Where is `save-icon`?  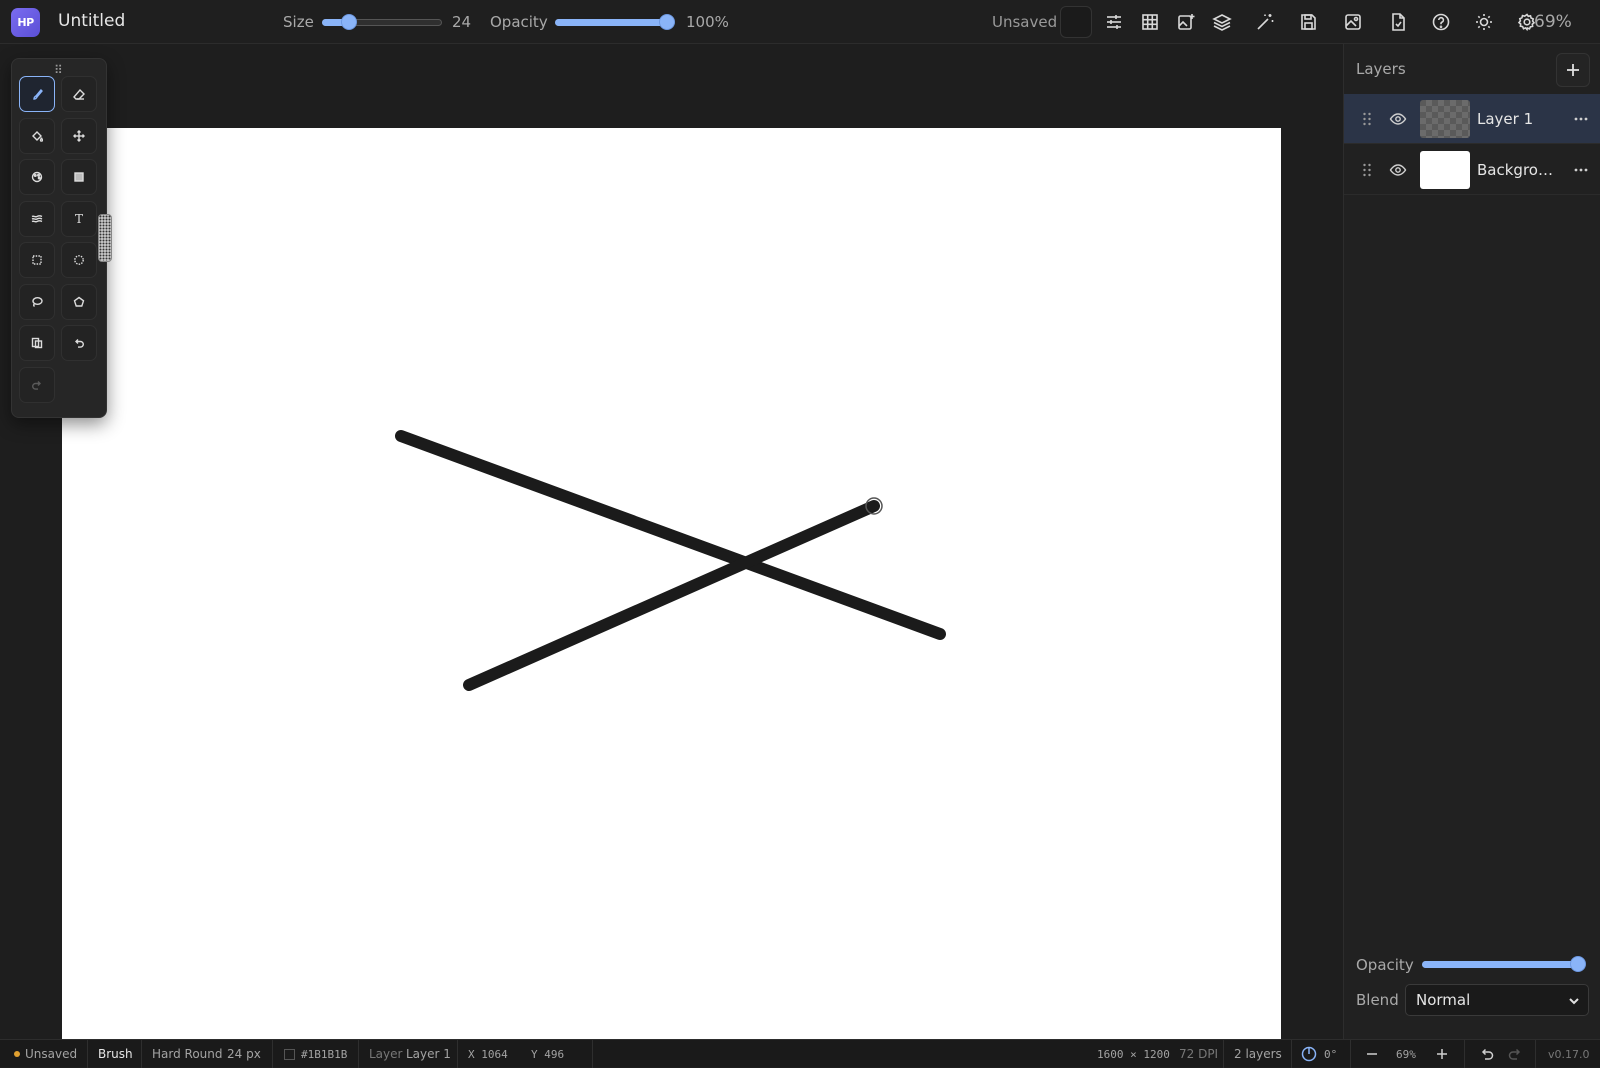 save-icon is located at coordinates (1308, 22).